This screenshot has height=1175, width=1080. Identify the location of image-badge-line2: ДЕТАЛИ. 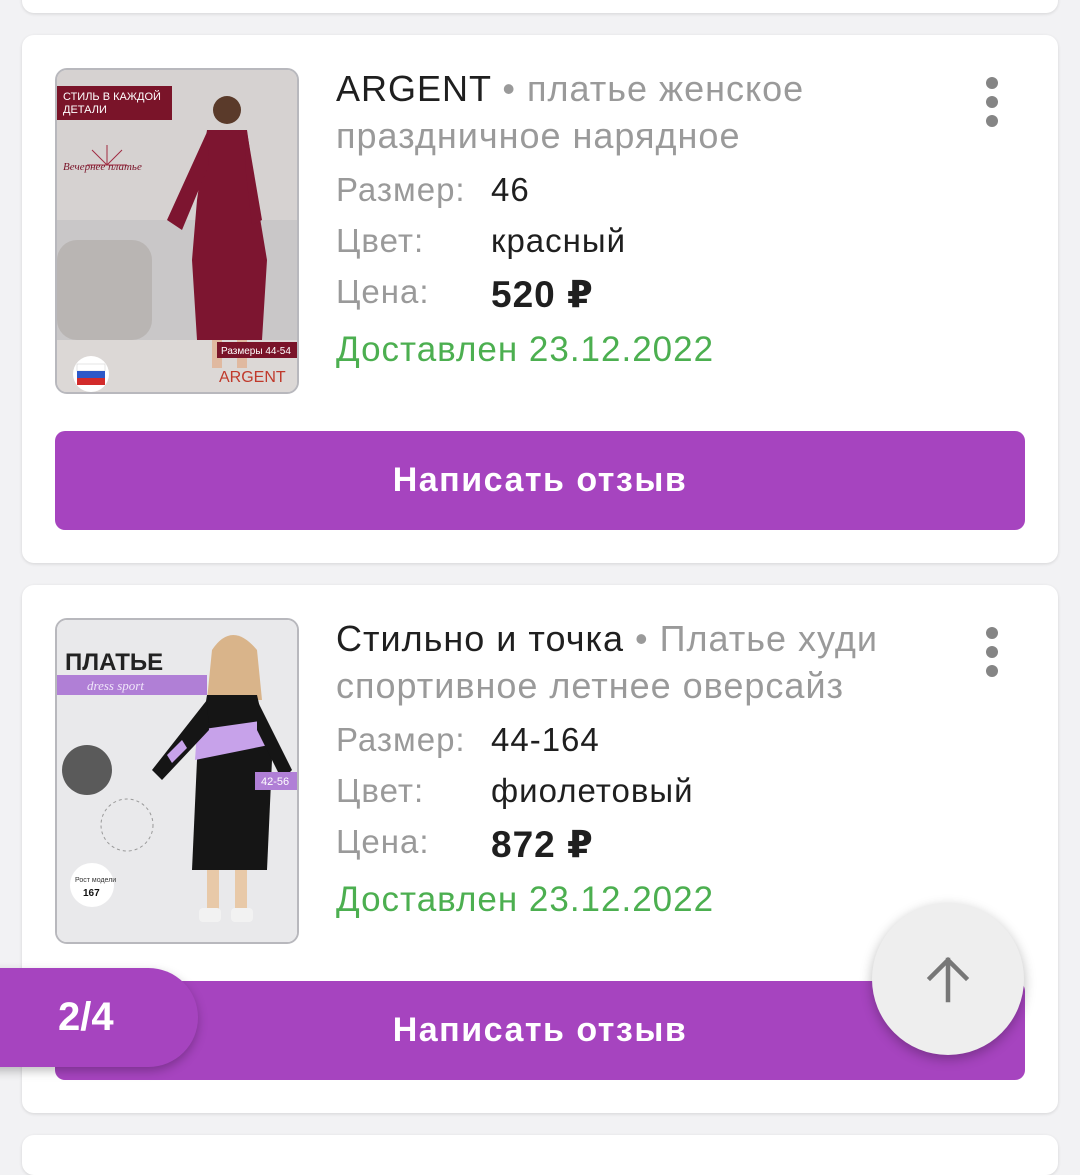
(85, 110).